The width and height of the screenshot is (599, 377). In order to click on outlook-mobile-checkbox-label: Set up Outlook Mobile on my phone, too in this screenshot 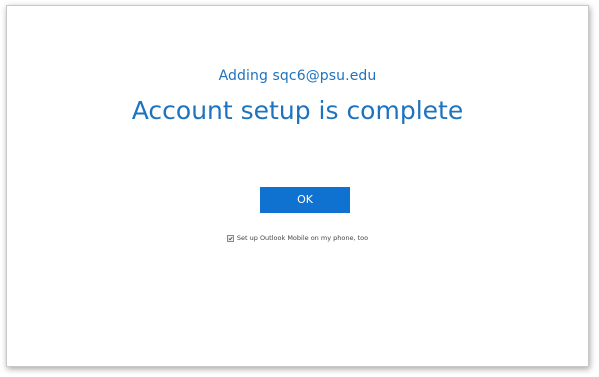, I will do `click(302, 238)`.